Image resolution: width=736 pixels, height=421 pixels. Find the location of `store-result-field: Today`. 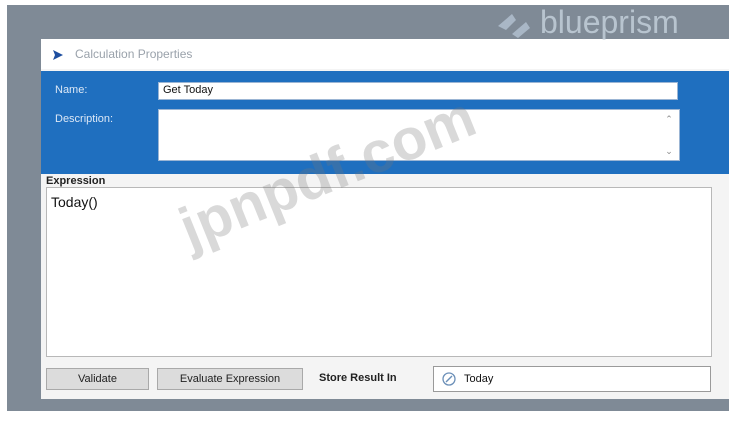

store-result-field: Today is located at coordinates (572, 379).